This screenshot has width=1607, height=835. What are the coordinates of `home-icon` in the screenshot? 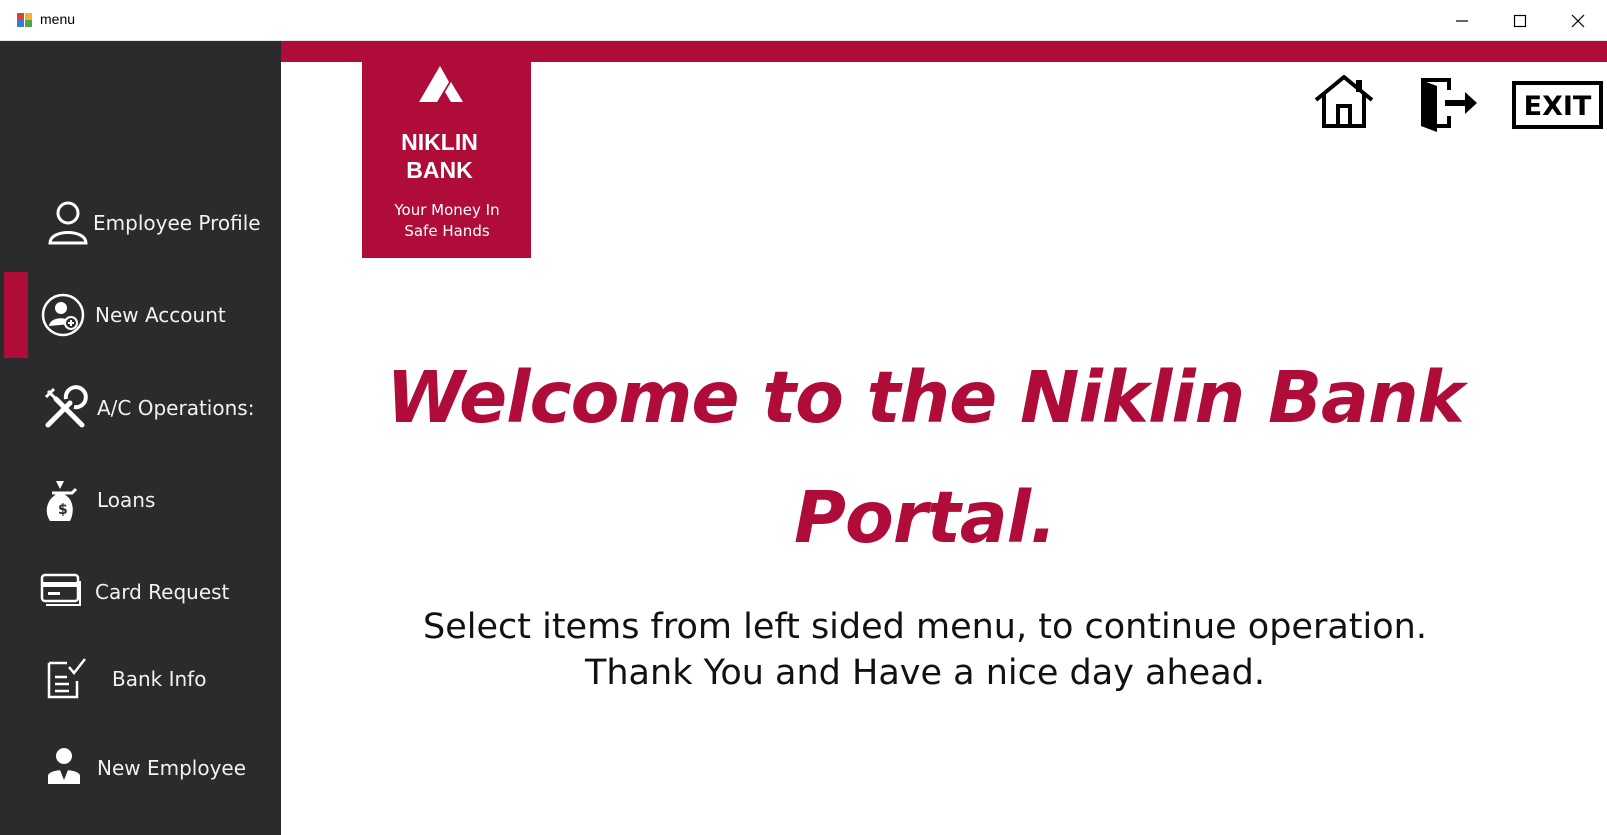 It's located at (1344, 101).